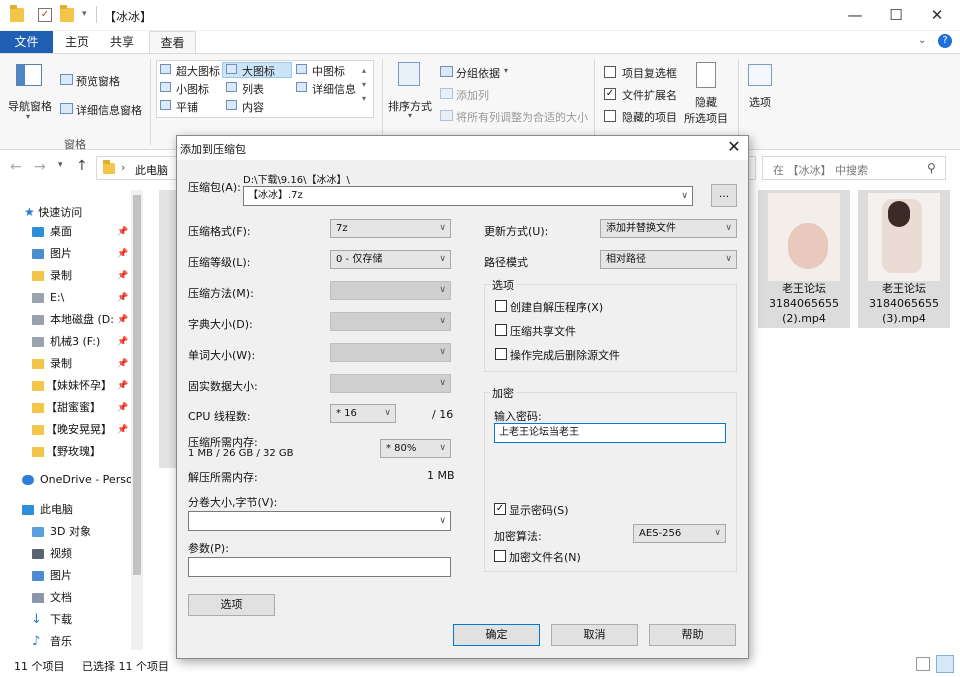  Describe the element at coordinates (855, 15) in the screenshot. I see `minimize-button: —` at that location.